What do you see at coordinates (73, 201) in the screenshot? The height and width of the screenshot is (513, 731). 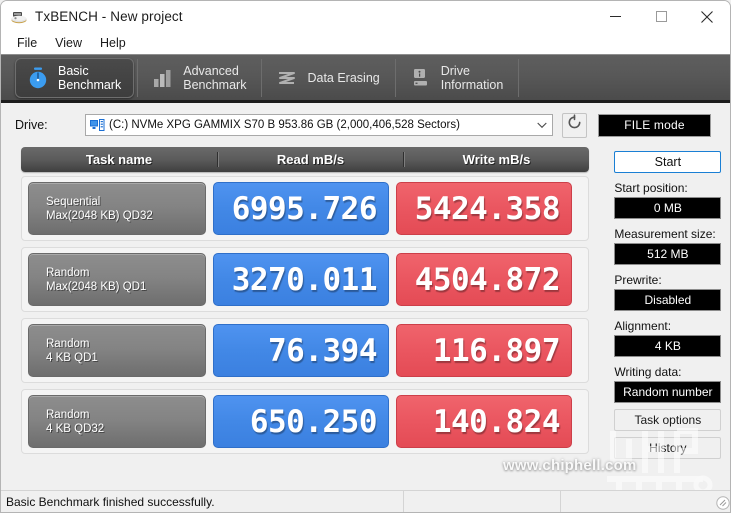 I see `task-line1: Sequential` at bounding box center [73, 201].